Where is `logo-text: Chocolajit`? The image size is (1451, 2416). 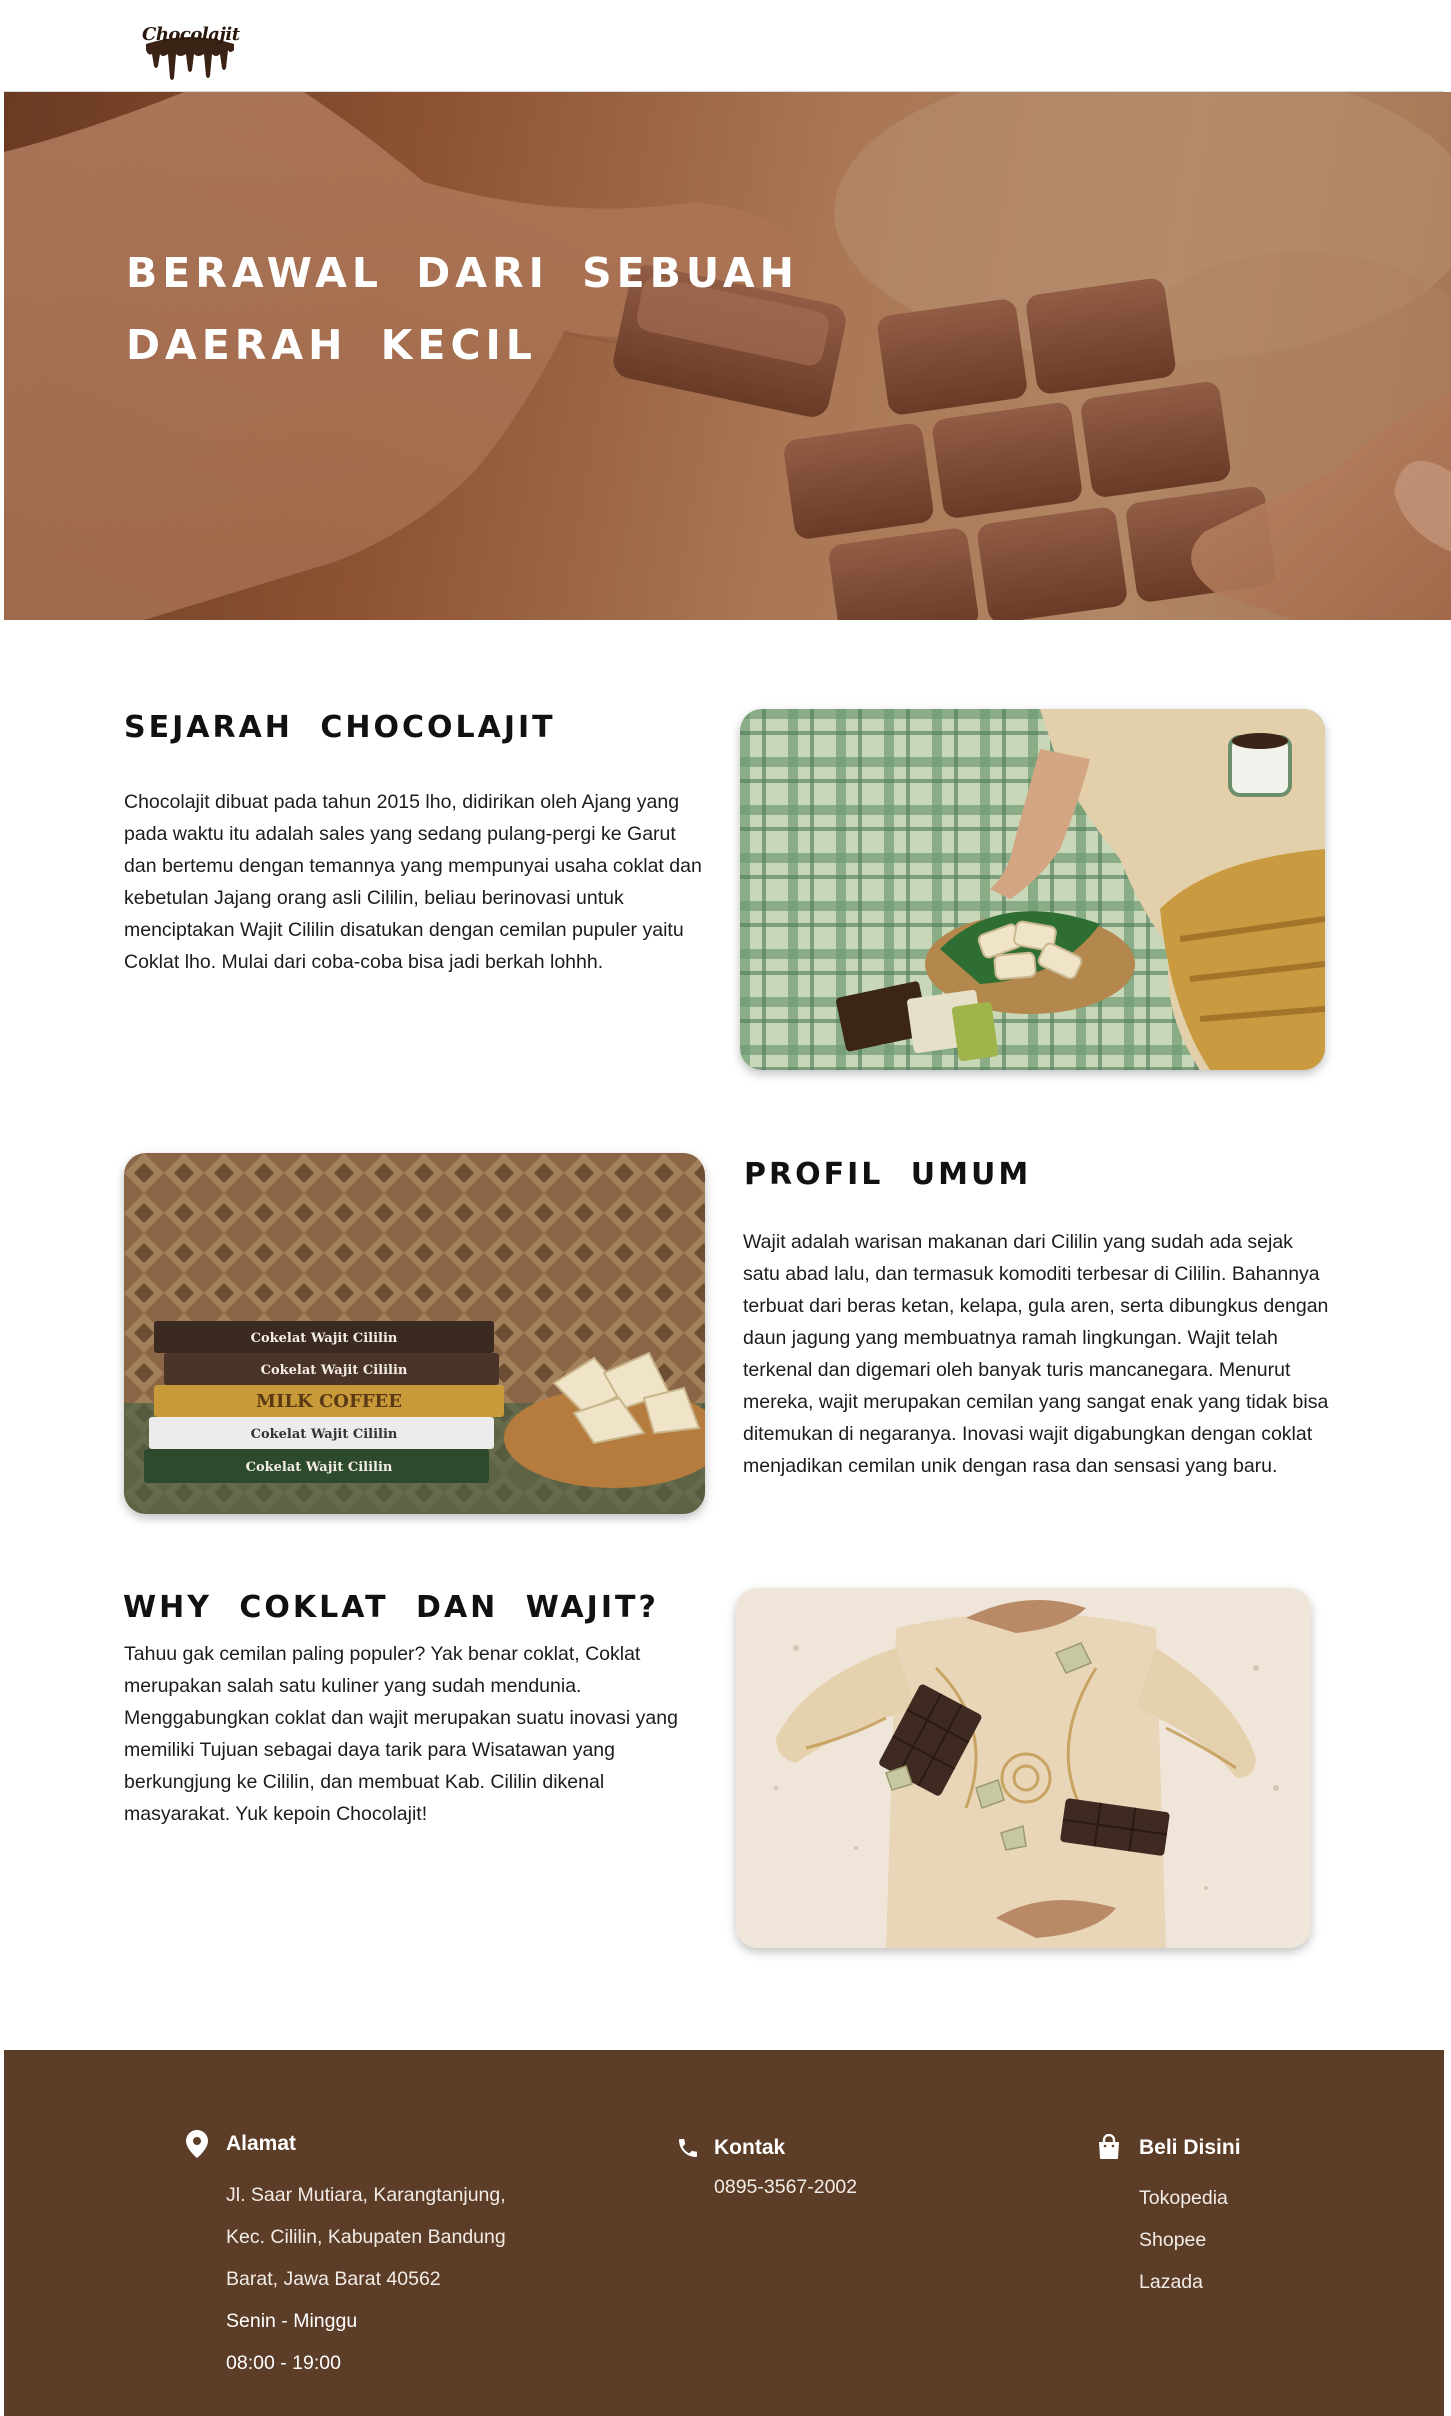
logo-text: Chocolajit is located at coordinates (191, 34).